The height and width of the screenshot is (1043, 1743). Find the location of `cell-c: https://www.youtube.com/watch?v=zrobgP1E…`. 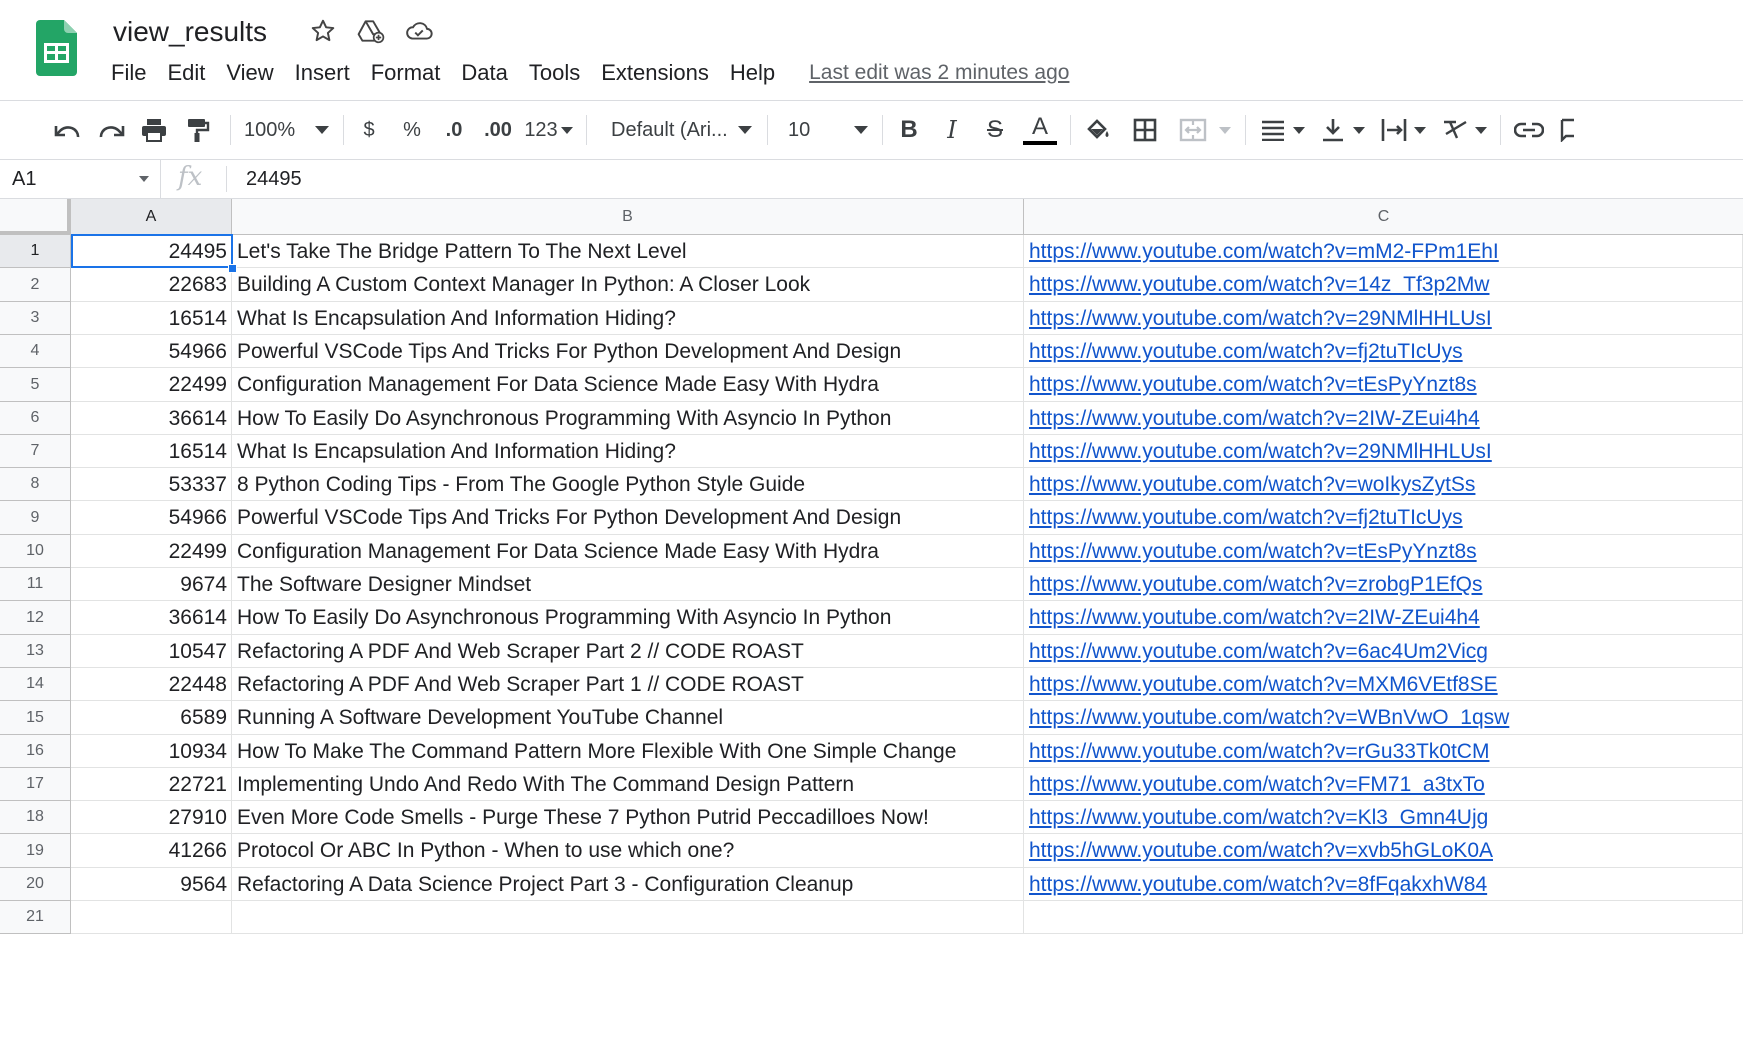

cell-c: https://www.youtube.com/watch?v=zrobgP1E… is located at coordinates (1383, 584).